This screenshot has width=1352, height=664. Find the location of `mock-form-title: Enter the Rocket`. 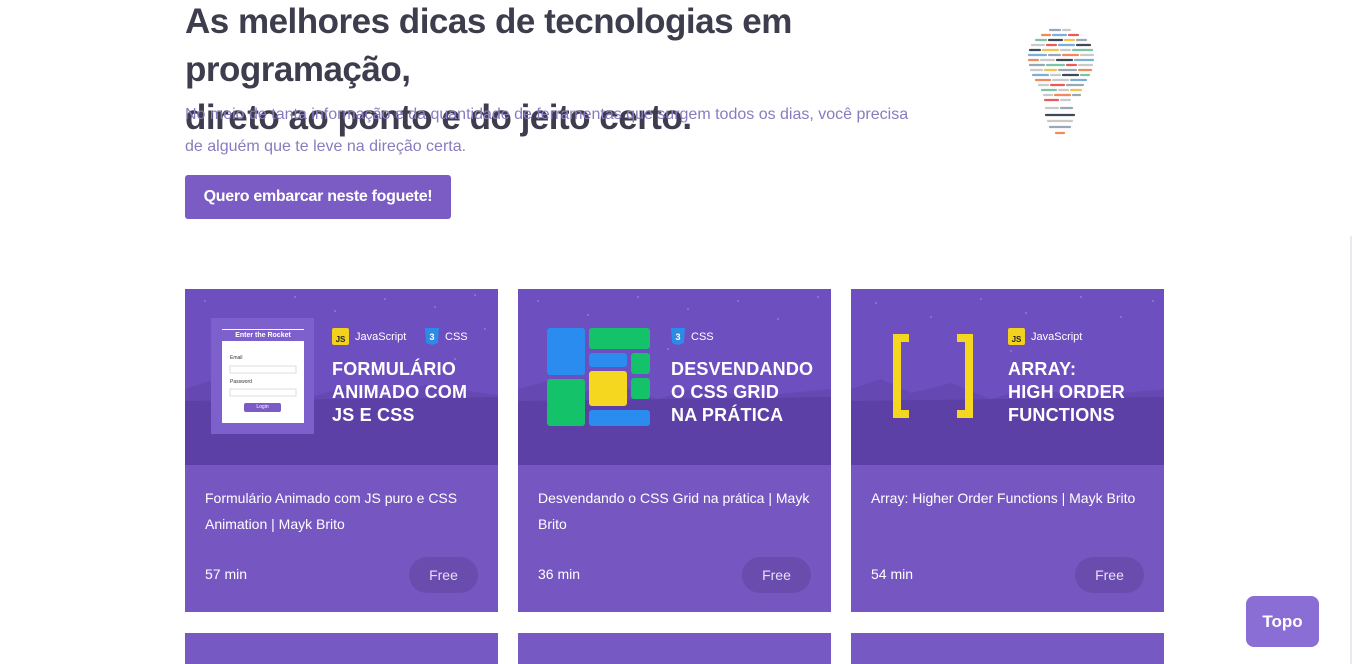

mock-form-title: Enter the Rocket is located at coordinates (263, 335).